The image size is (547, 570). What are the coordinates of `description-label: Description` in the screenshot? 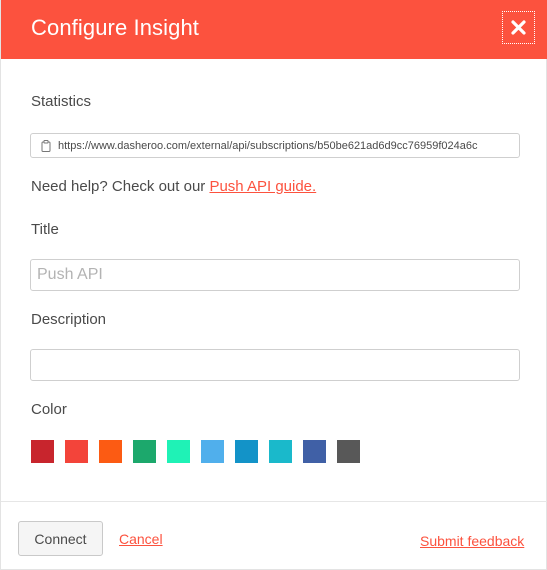 It's located at (69, 319).